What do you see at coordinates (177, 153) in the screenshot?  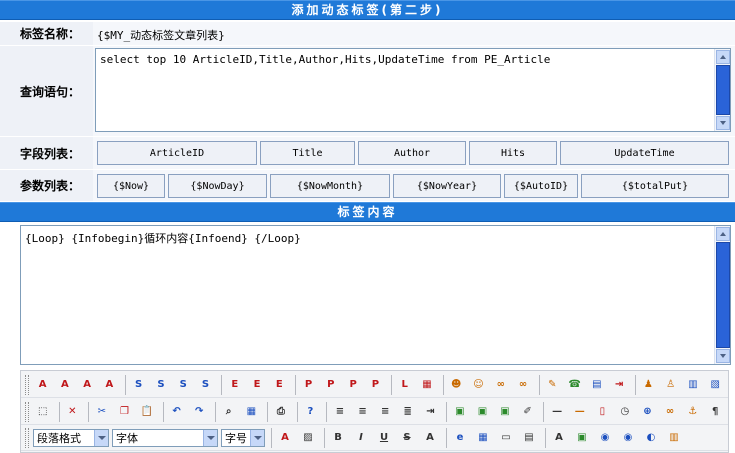 I see `field-button-articleid: ArticleID` at bounding box center [177, 153].